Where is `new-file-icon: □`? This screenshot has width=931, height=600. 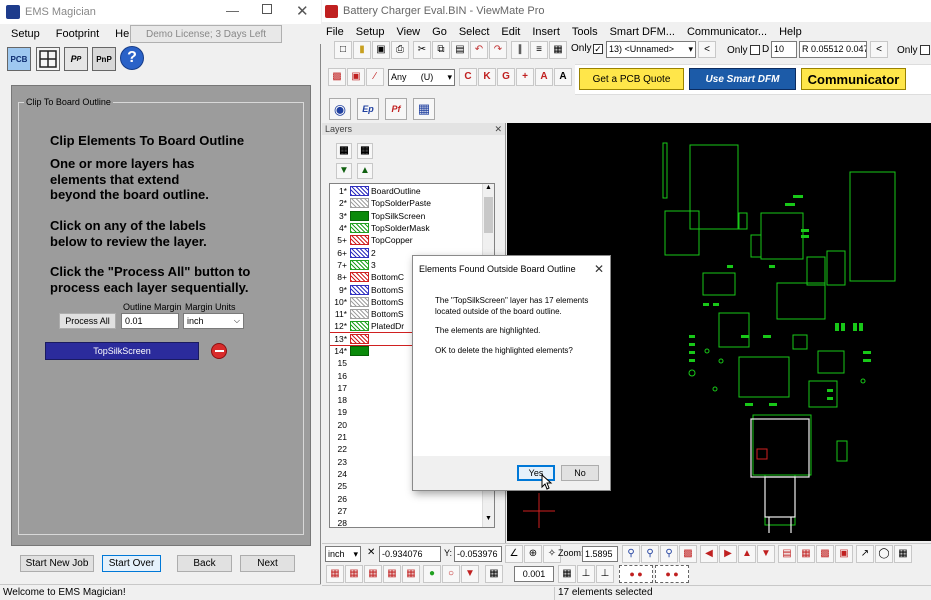
new-file-icon: □ is located at coordinates (343, 50).